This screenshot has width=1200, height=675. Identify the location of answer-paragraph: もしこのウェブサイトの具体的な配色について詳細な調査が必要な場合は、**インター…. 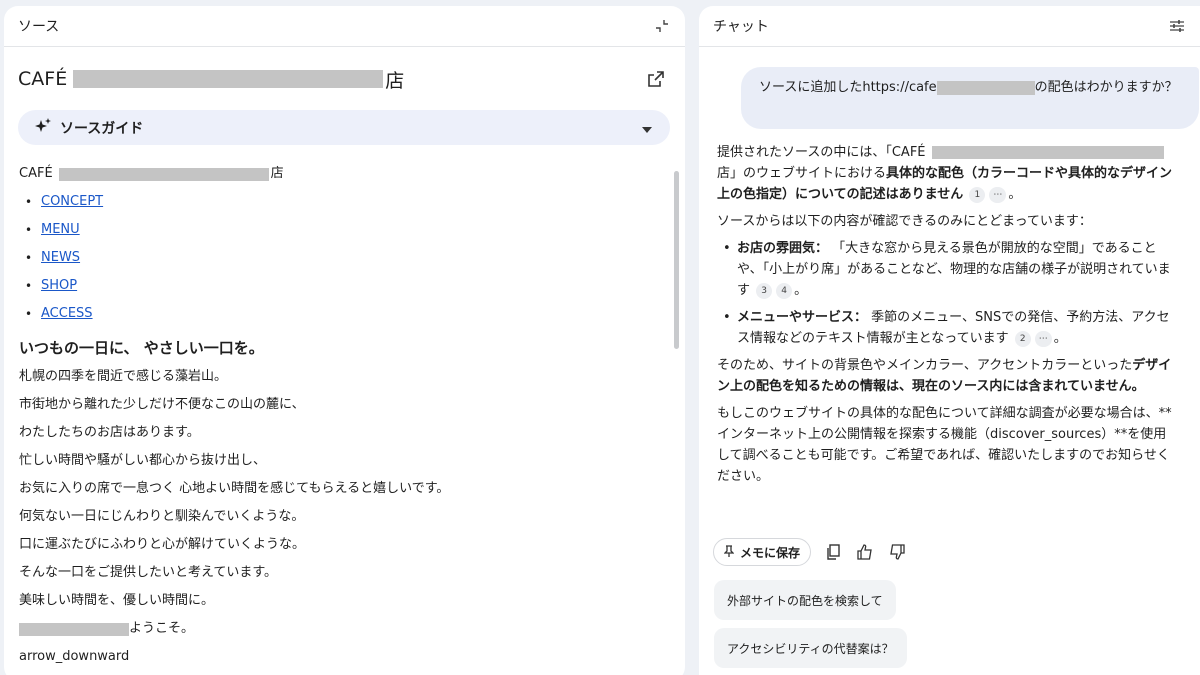
(944, 445).